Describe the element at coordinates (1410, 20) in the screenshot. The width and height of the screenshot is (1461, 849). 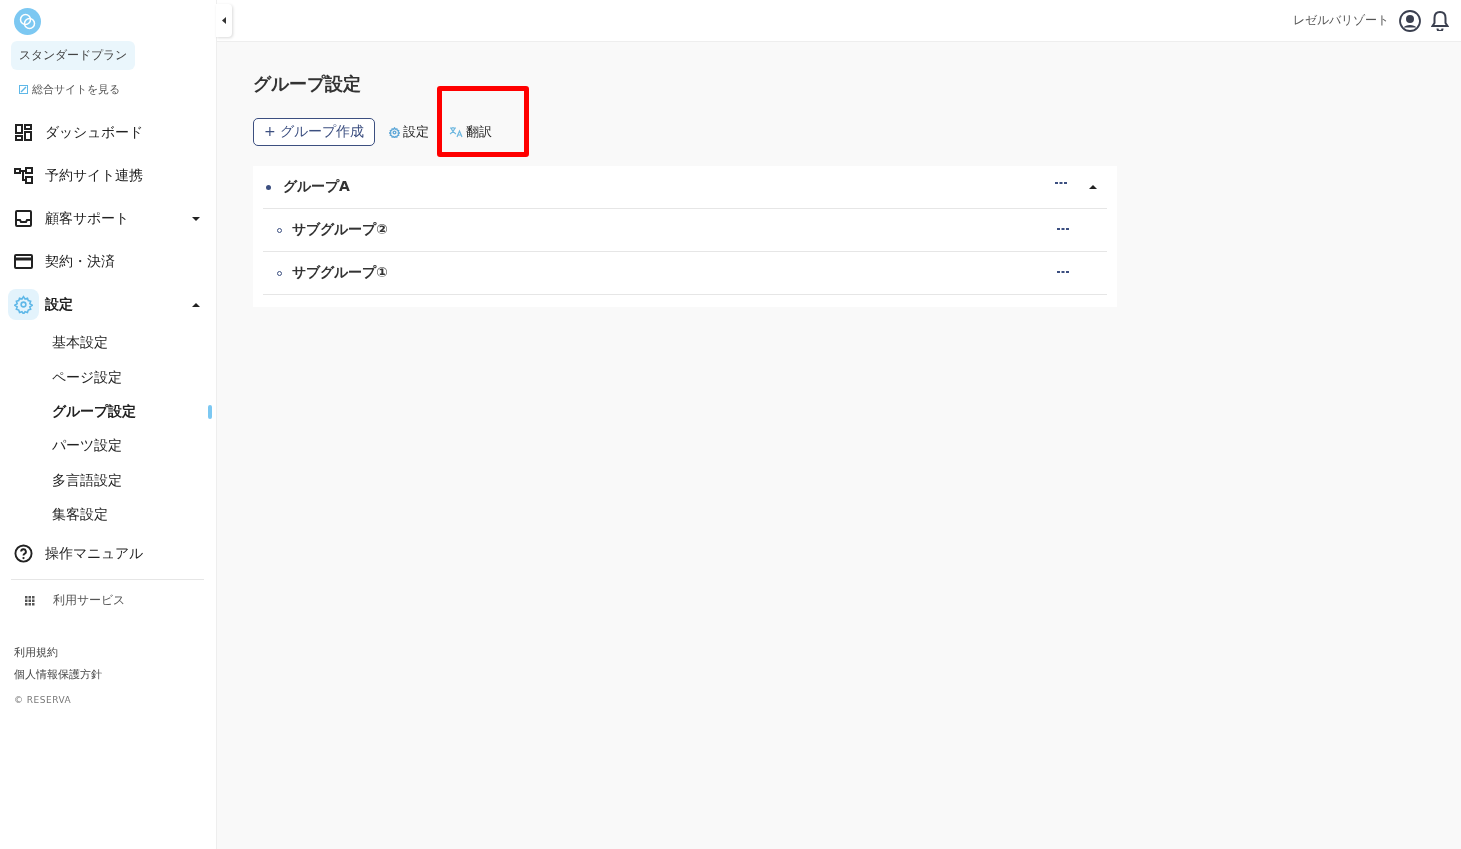
I see `user-avatar-icon` at that location.